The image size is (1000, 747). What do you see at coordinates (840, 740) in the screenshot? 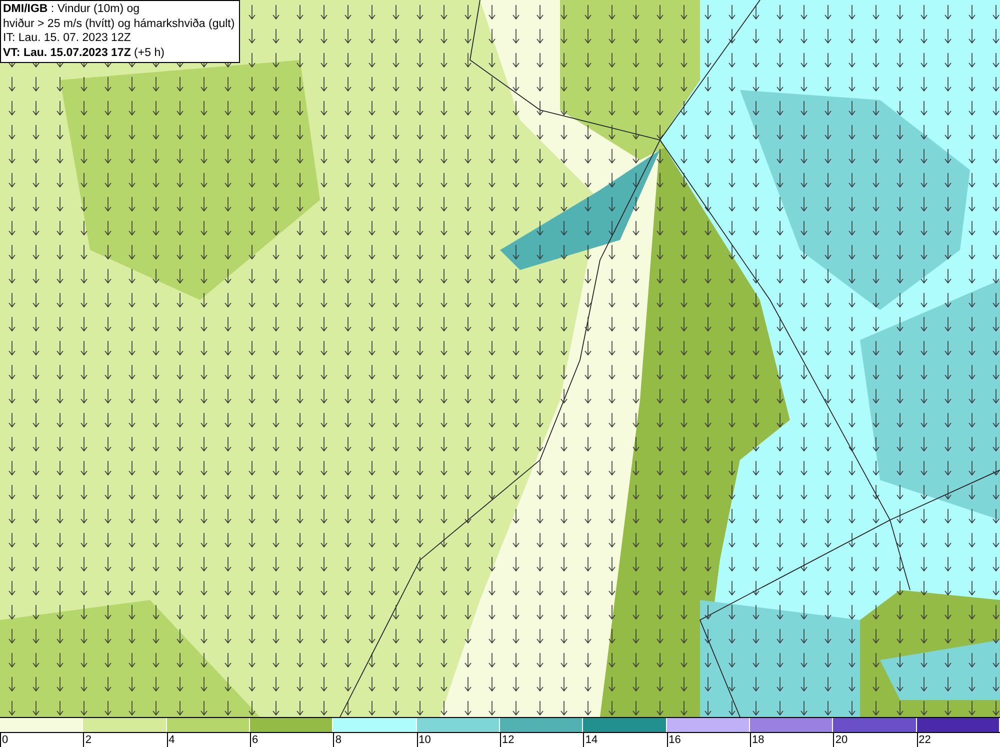
I see `legend-tick-label: 20` at bounding box center [840, 740].